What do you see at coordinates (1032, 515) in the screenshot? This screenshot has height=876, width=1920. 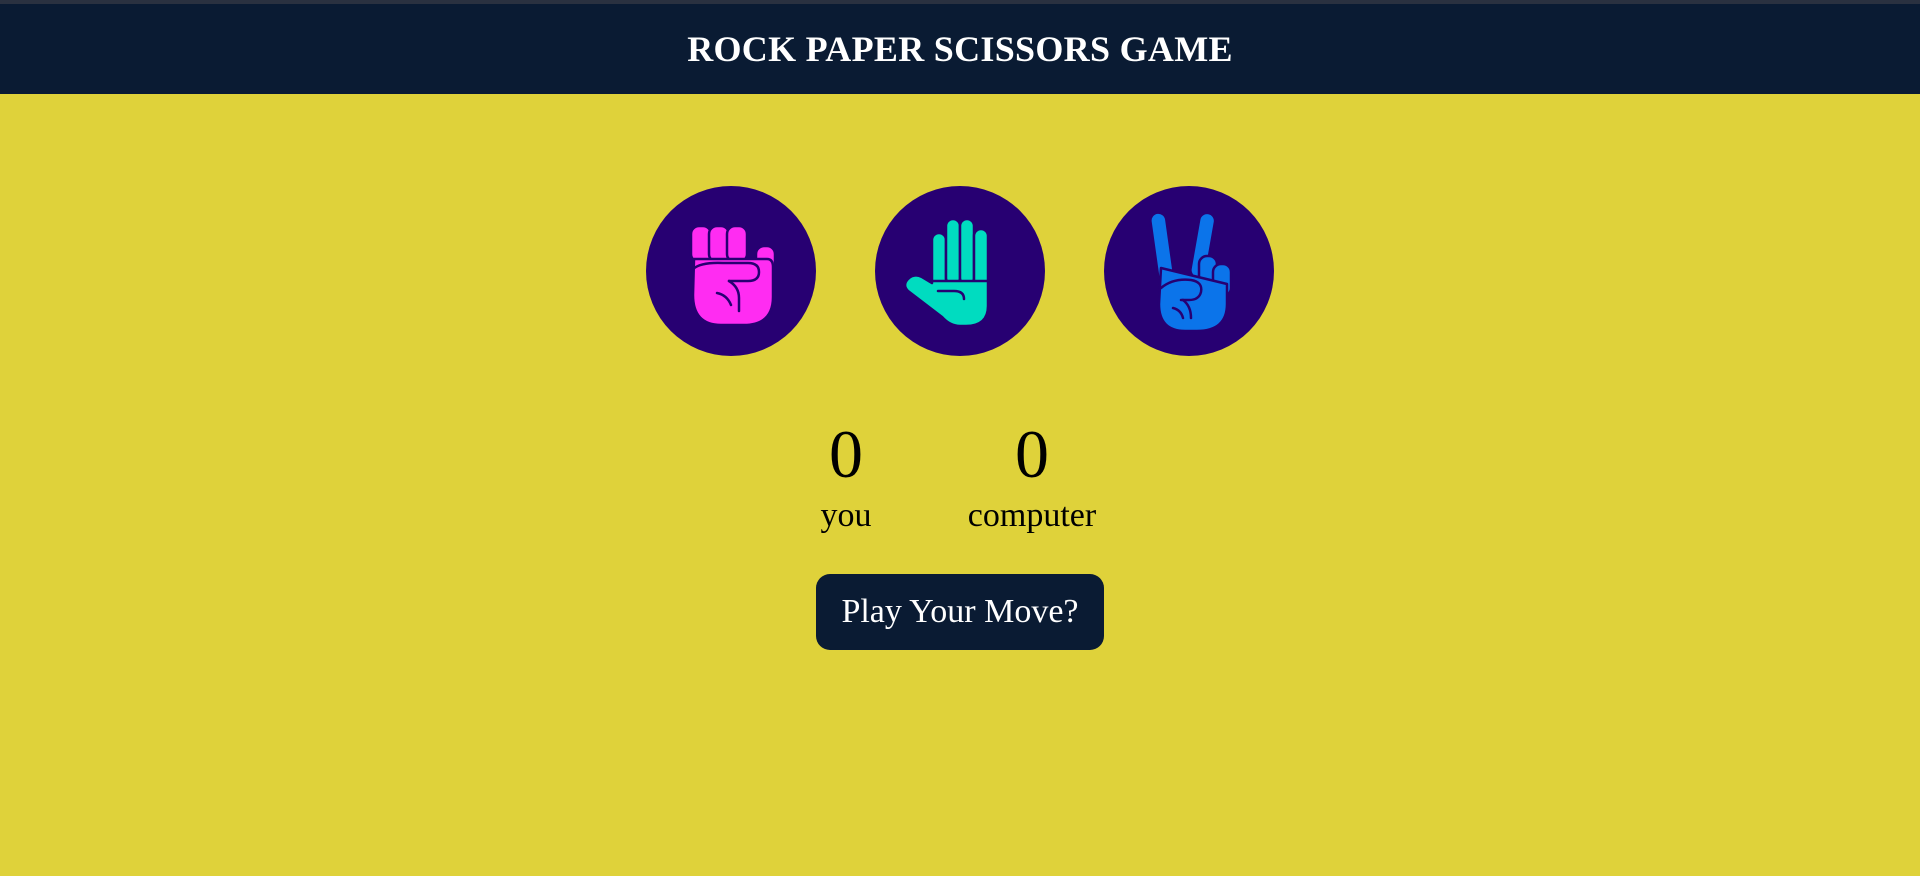 I see `computer-score-label: computer` at bounding box center [1032, 515].